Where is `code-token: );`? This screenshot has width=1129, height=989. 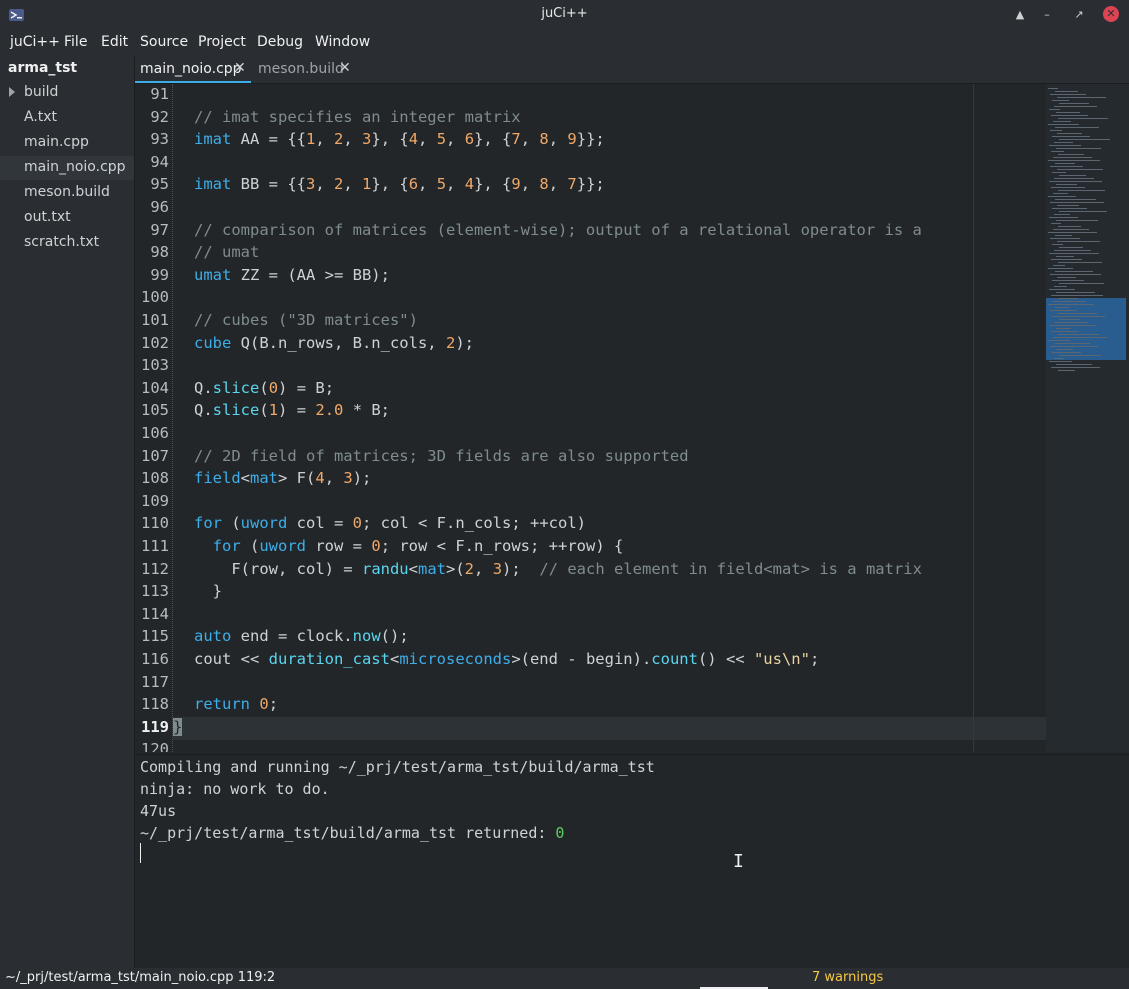
code-token: ); is located at coordinates (362, 478).